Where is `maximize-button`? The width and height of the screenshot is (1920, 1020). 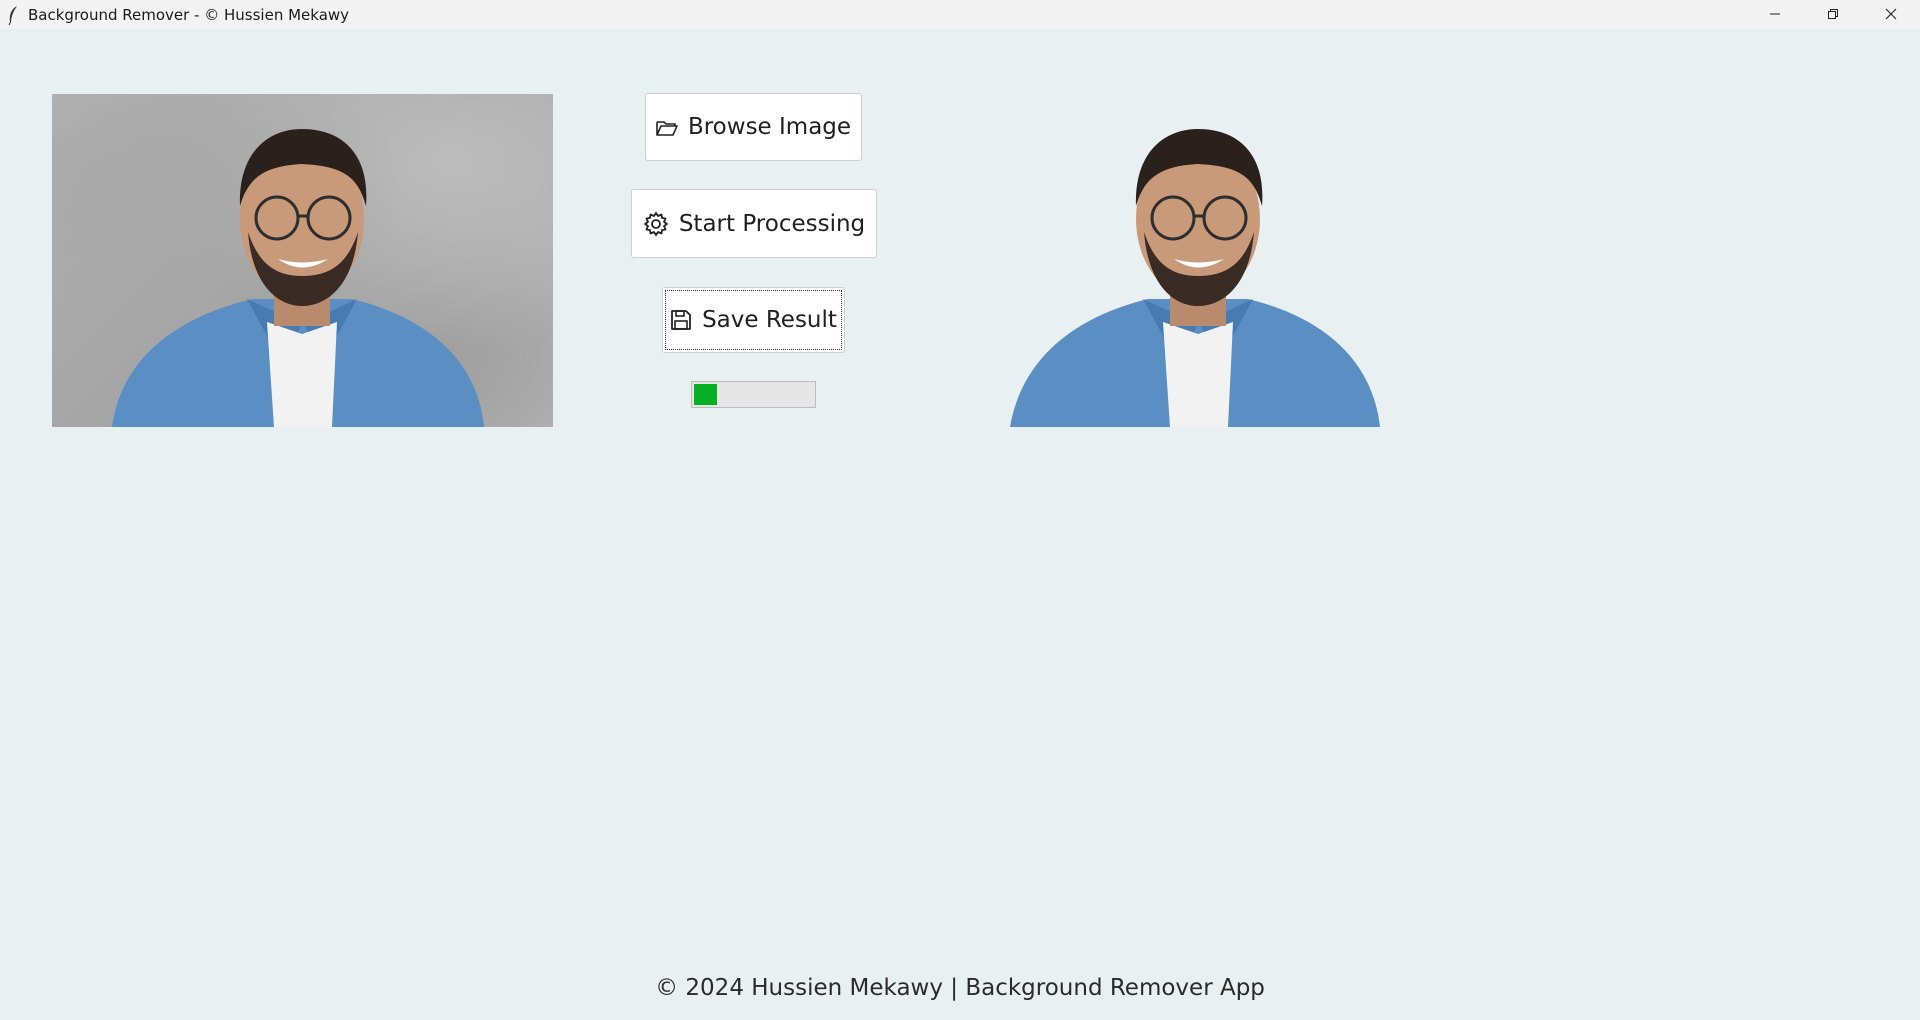
maximize-button is located at coordinates (1833, 14).